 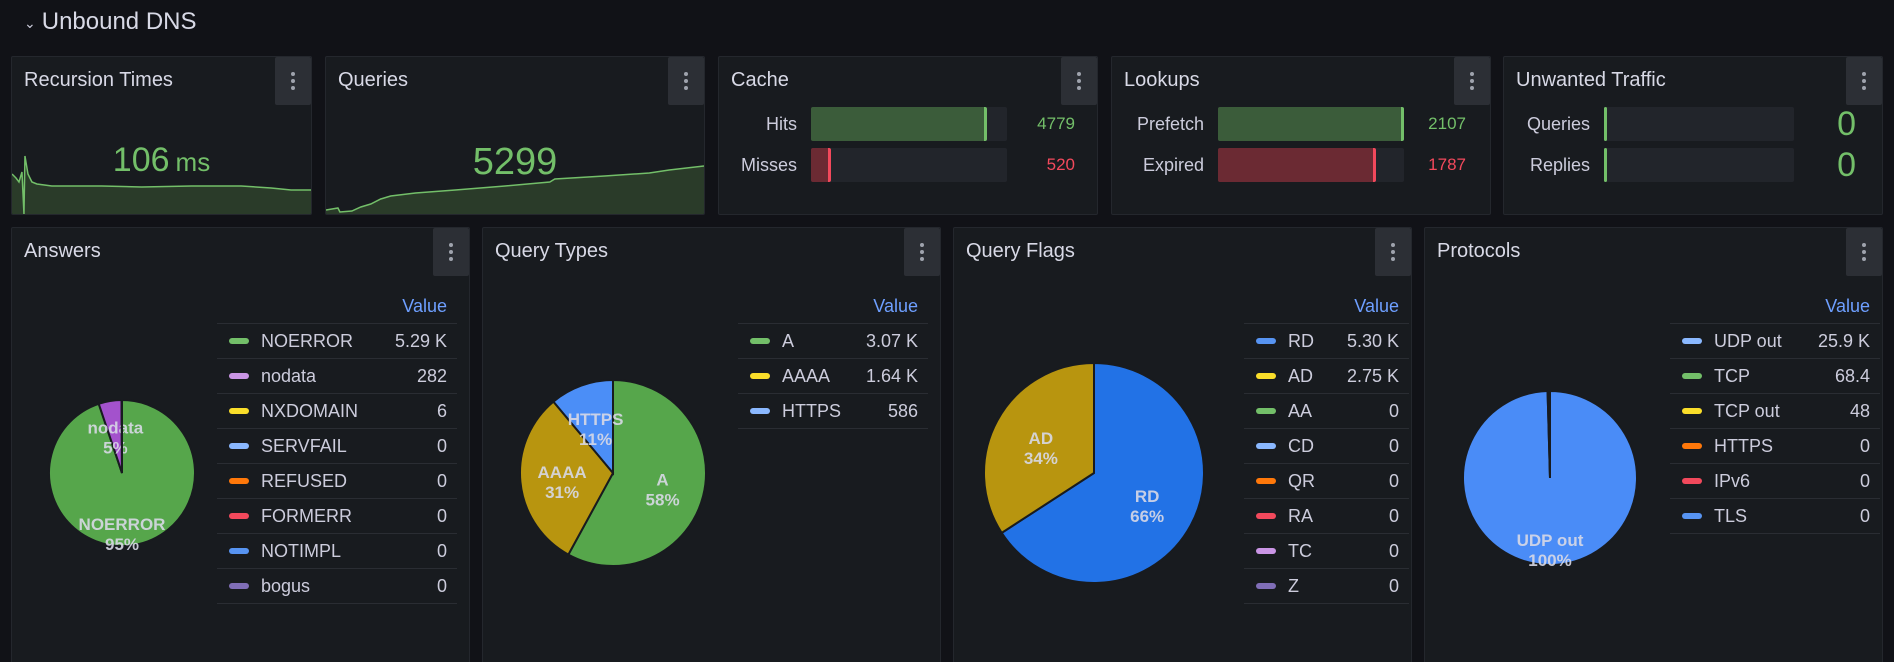 I want to click on chevron-down-icon: ⌄, so click(x=30, y=22).